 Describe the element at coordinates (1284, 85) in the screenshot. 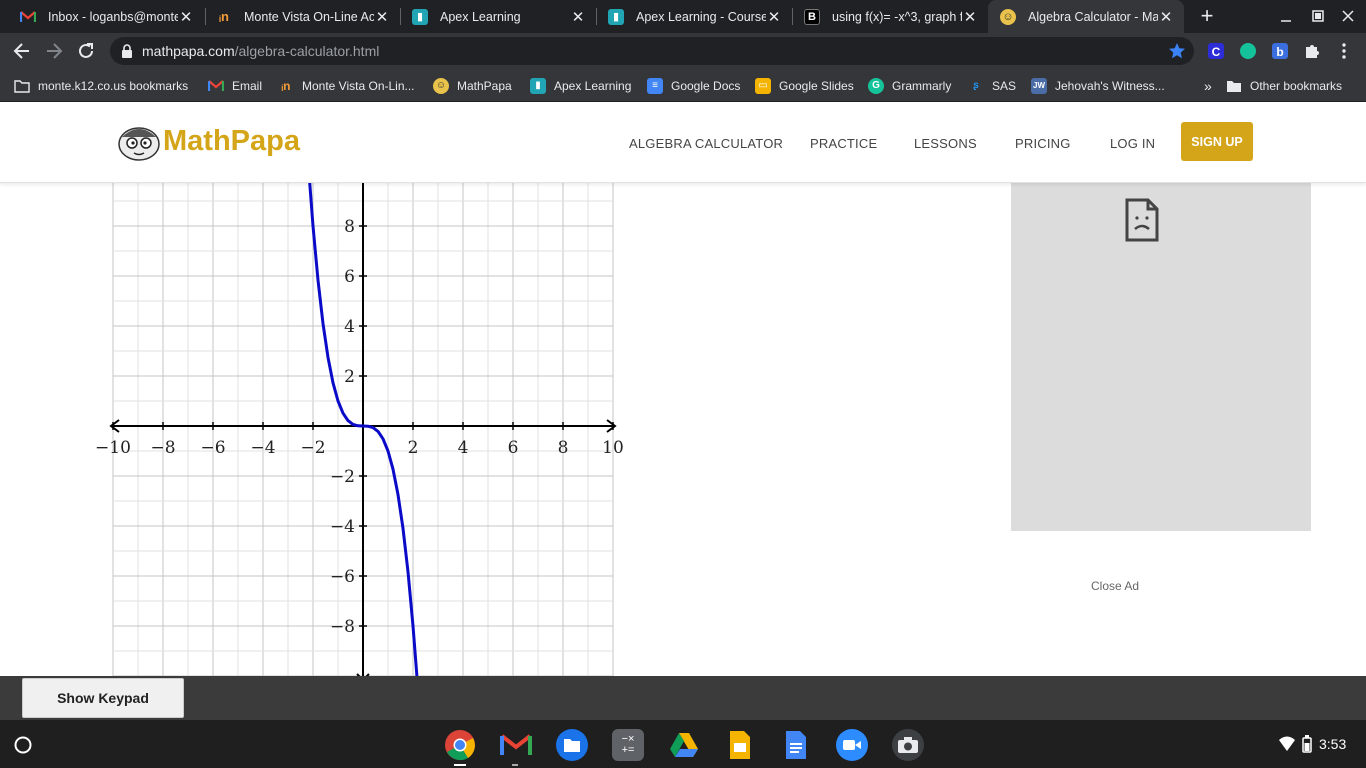

I see `bookmark-other: Other bookmarks` at that location.